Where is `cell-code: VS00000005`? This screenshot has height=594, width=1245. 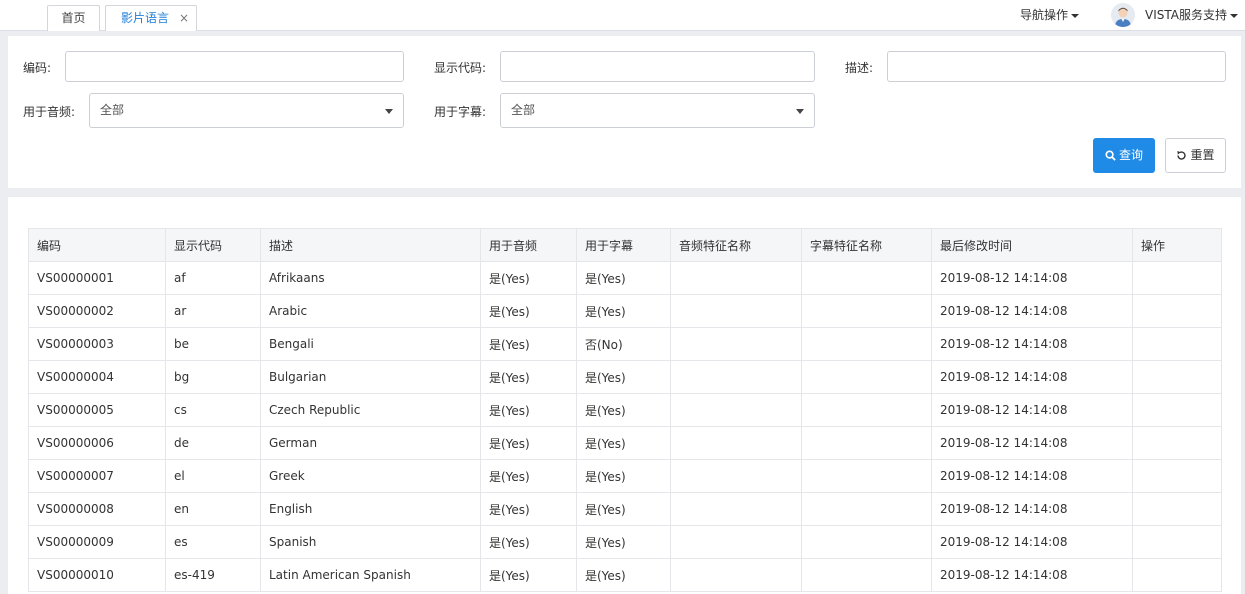
cell-code: VS00000005 is located at coordinates (97, 410).